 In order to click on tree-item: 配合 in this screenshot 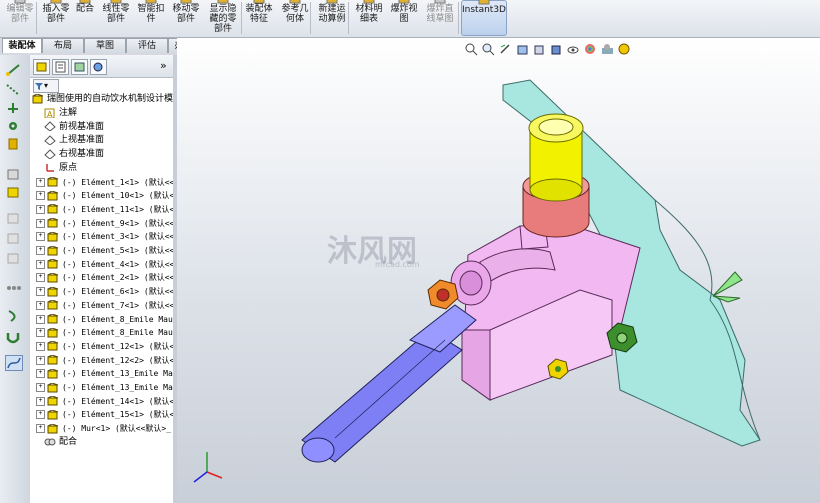, I will do `click(60, 442)`.